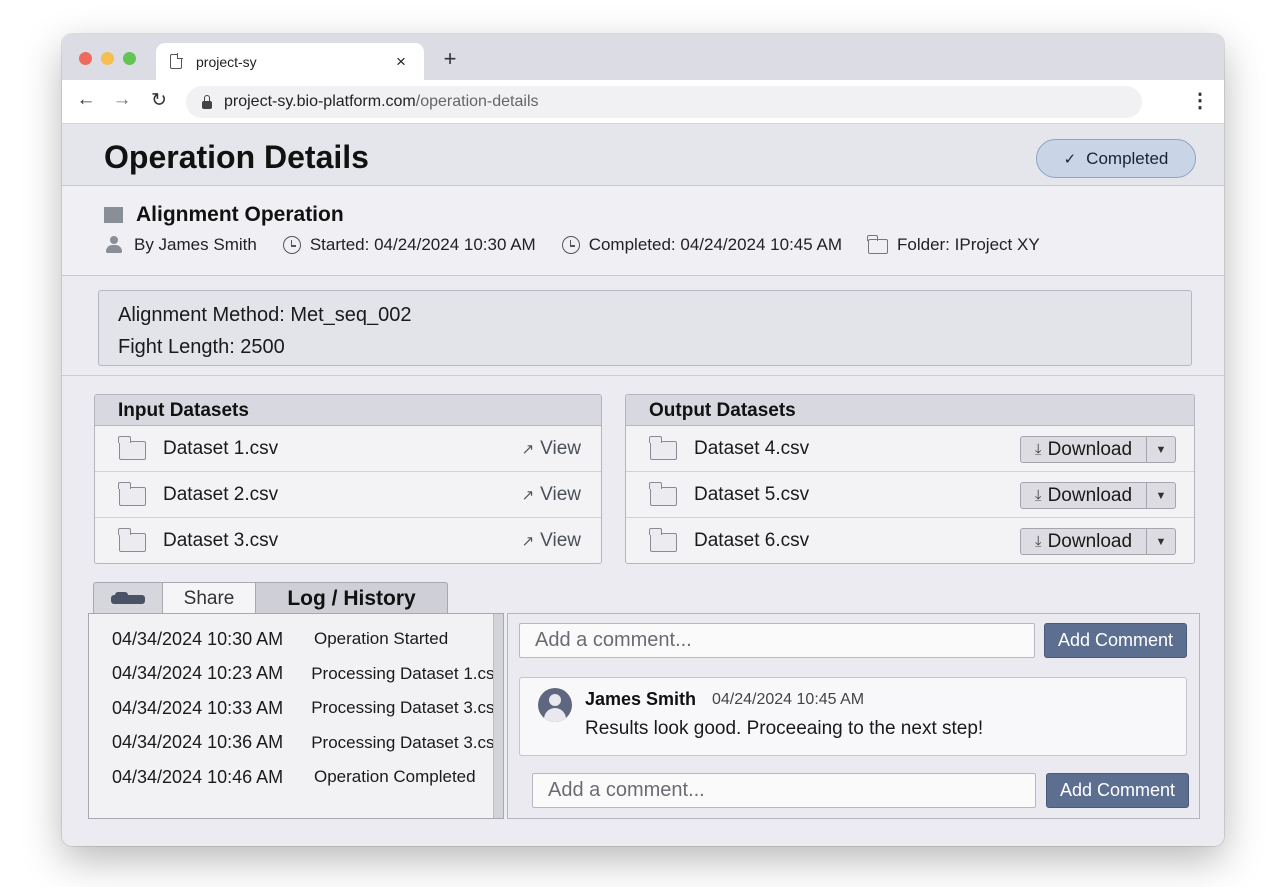 The height and width of the screenshot is (887, 1275). I want to click on dataset-row: Dataset 5.csv ⤓ Download ▼, so click(910, 495).